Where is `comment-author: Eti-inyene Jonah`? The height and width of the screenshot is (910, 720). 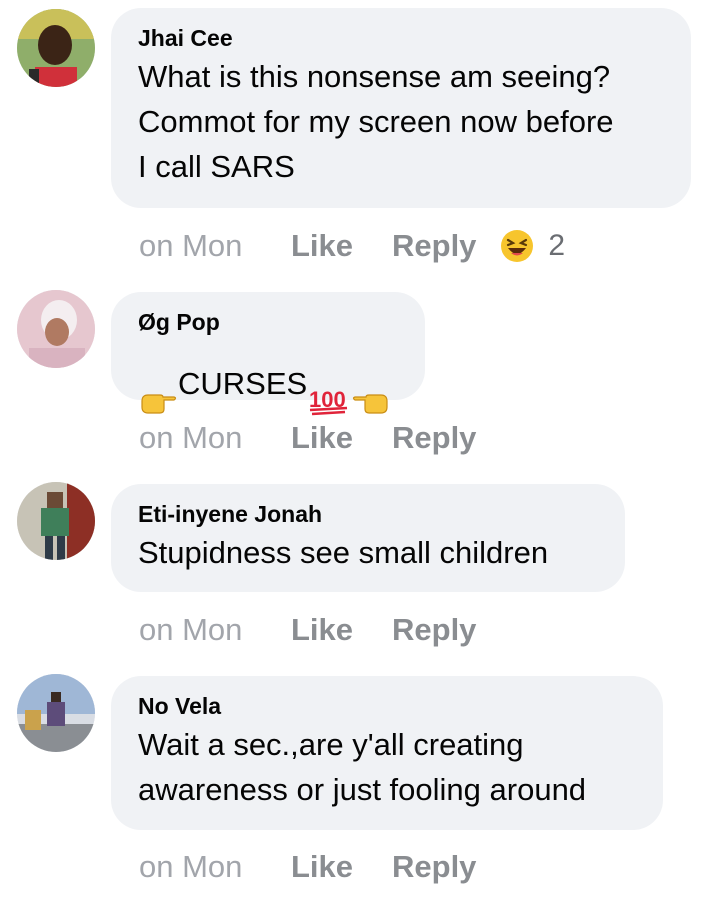 comment-author: Eti-inyene Jonah is located at coordinates (368, 514).